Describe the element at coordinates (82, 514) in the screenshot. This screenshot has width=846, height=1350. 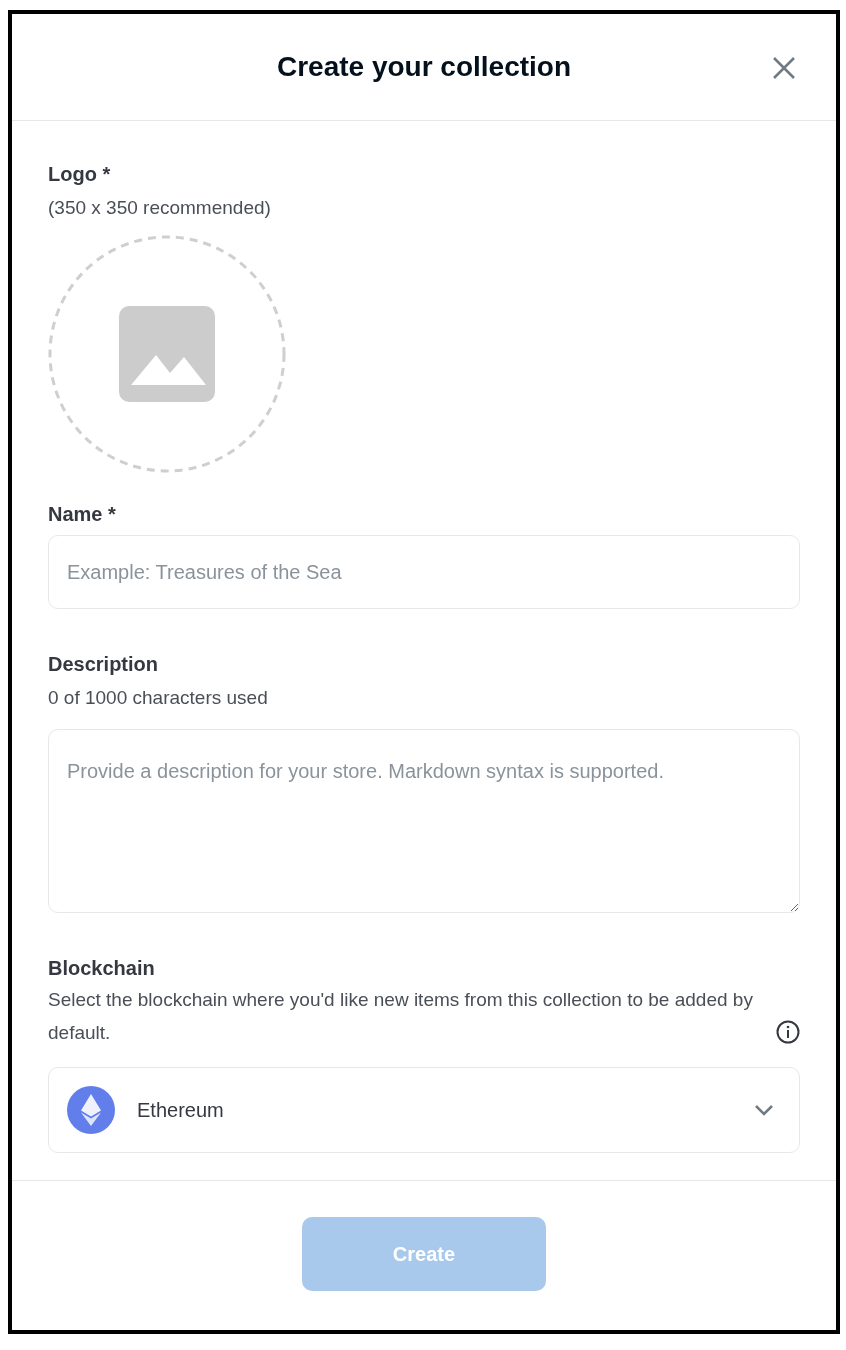
I see `field-label: Name *` at that location.